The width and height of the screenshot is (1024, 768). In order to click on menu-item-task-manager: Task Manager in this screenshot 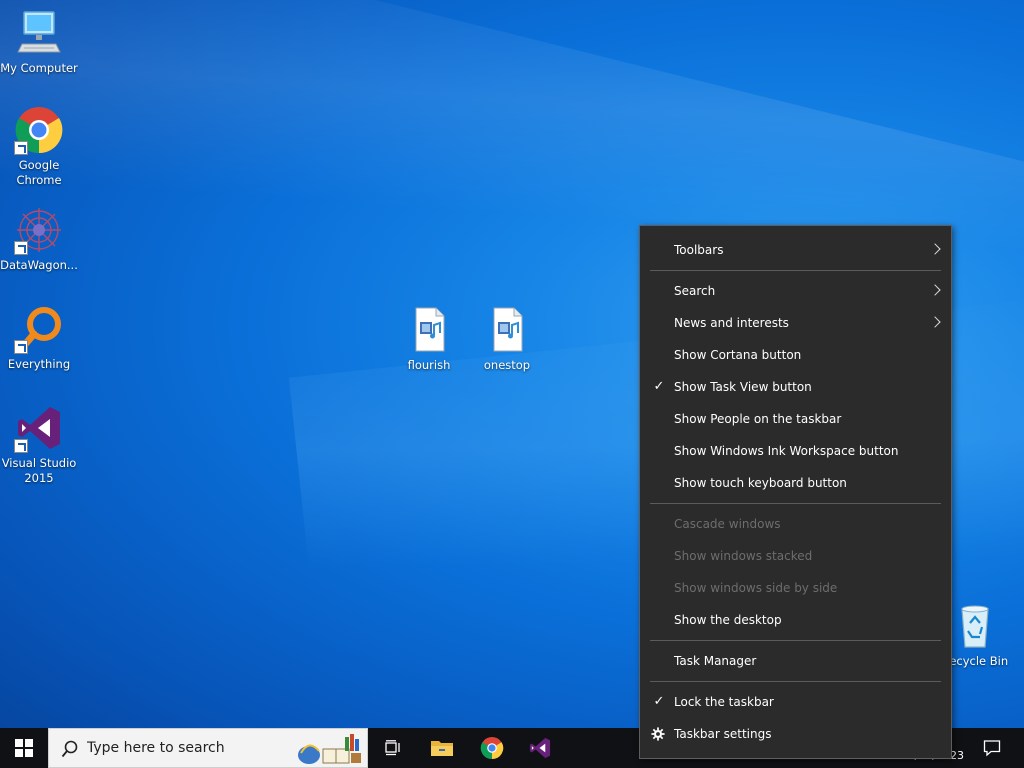, I will do `click(795, 661)`.